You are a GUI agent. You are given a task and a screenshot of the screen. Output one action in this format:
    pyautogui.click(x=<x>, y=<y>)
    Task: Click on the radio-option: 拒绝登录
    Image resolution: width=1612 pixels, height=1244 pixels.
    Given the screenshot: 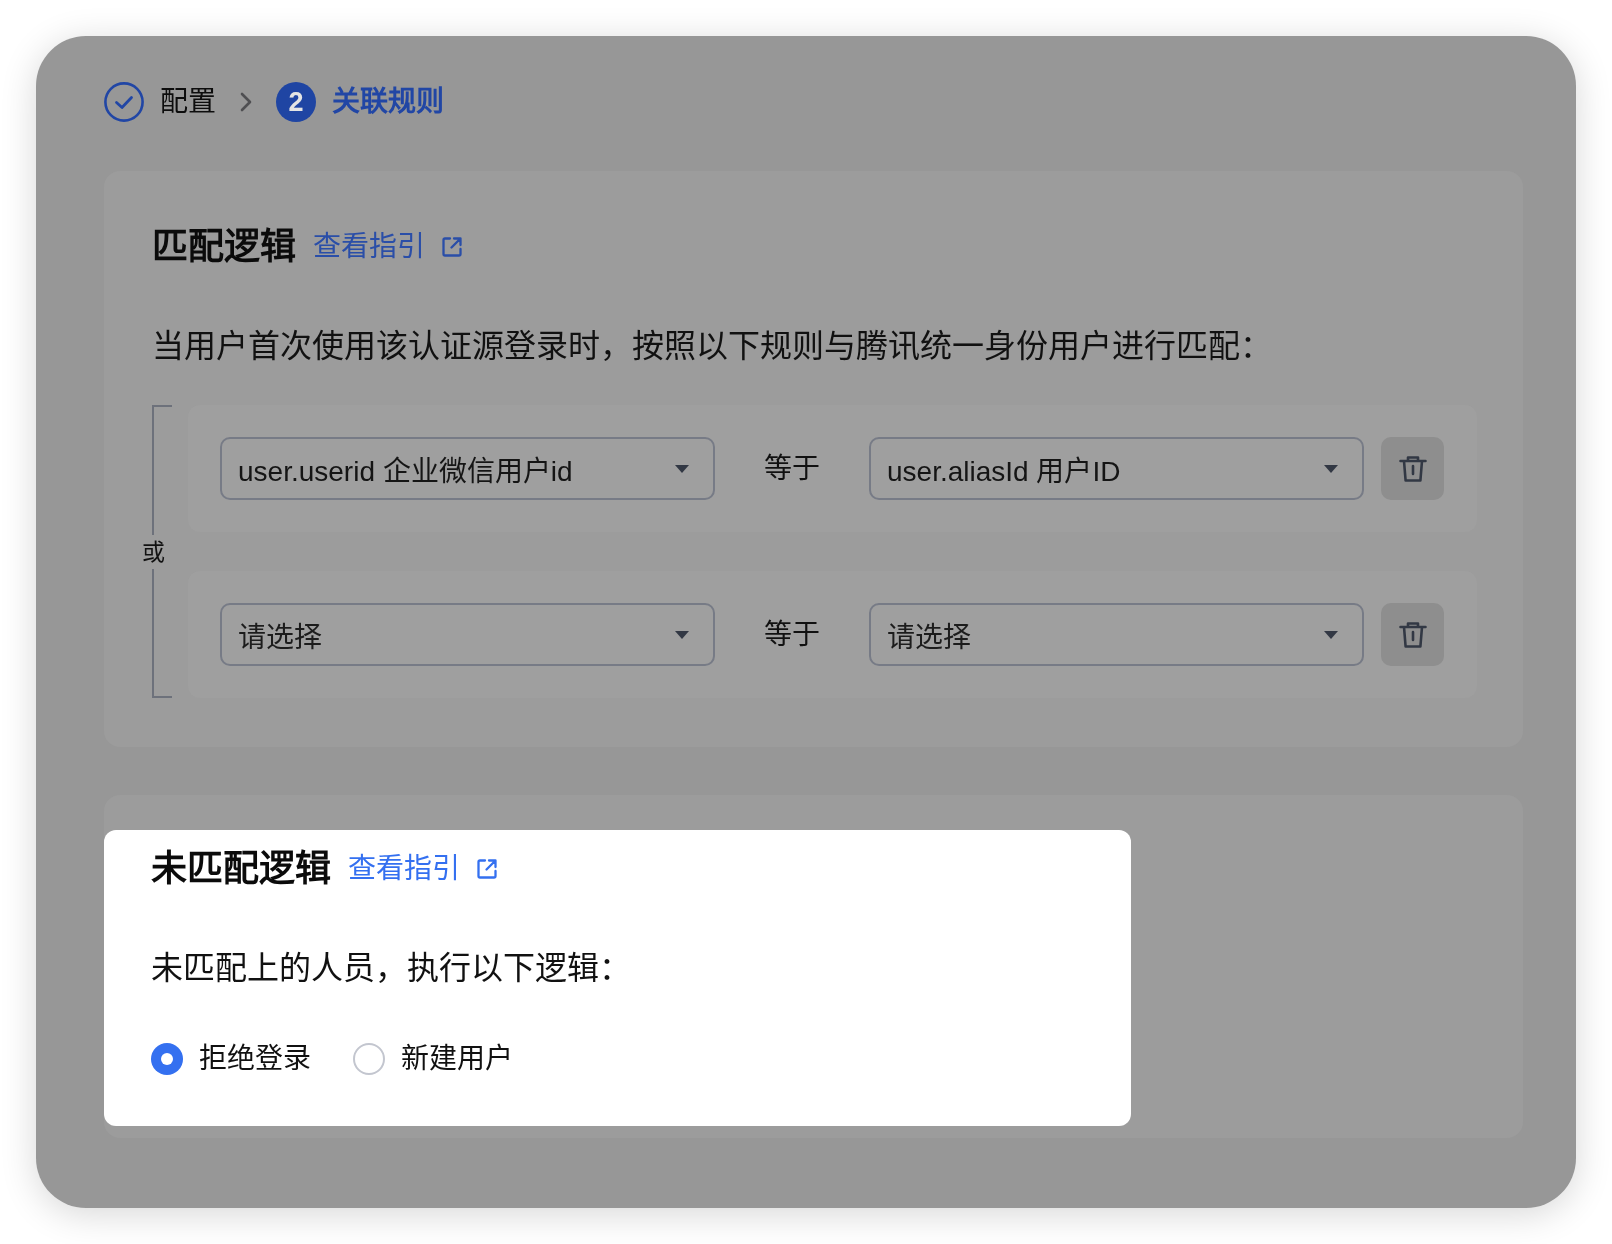 What is the action you would take?
    pyautogui.click(x=231, y=1059)
    